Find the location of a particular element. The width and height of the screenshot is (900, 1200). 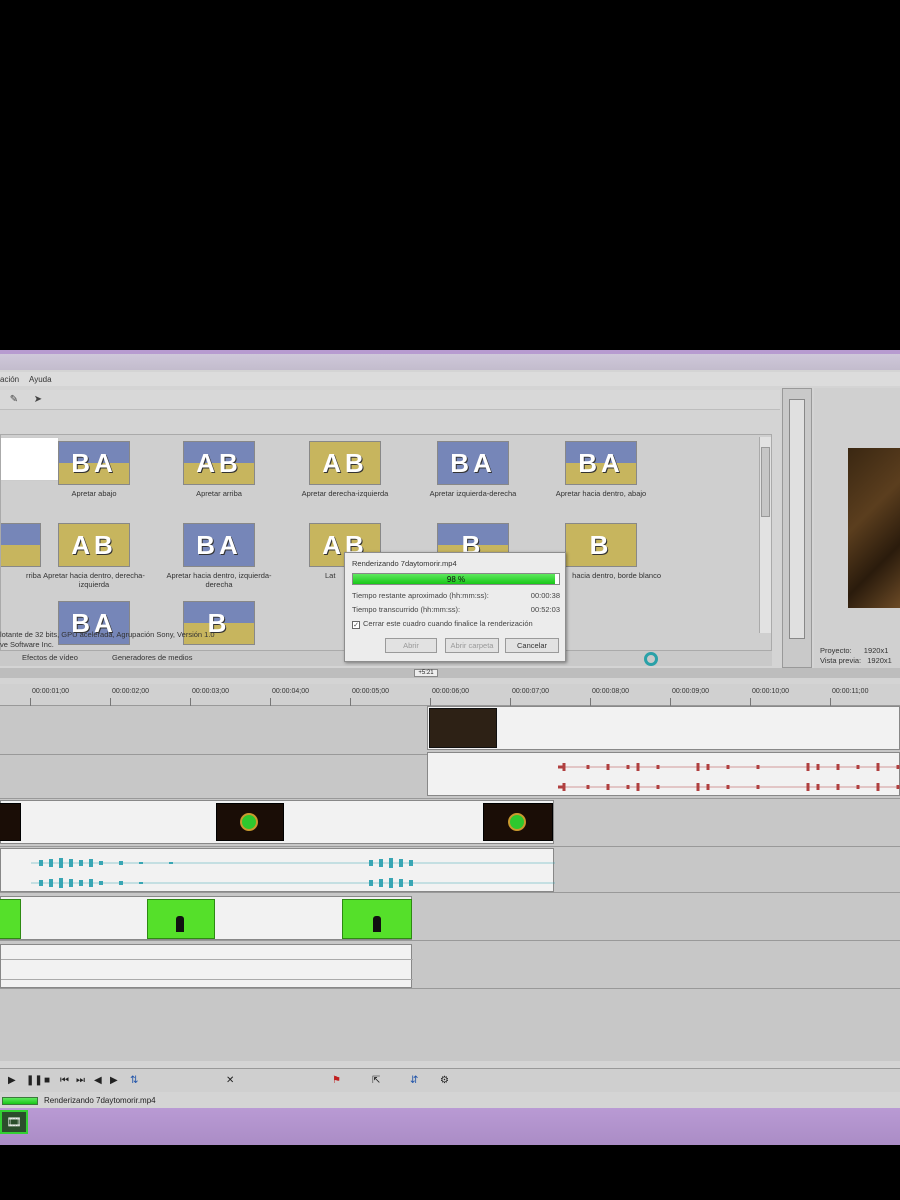

fx-label: Apretar abajo is located at coordinates (94, 493).